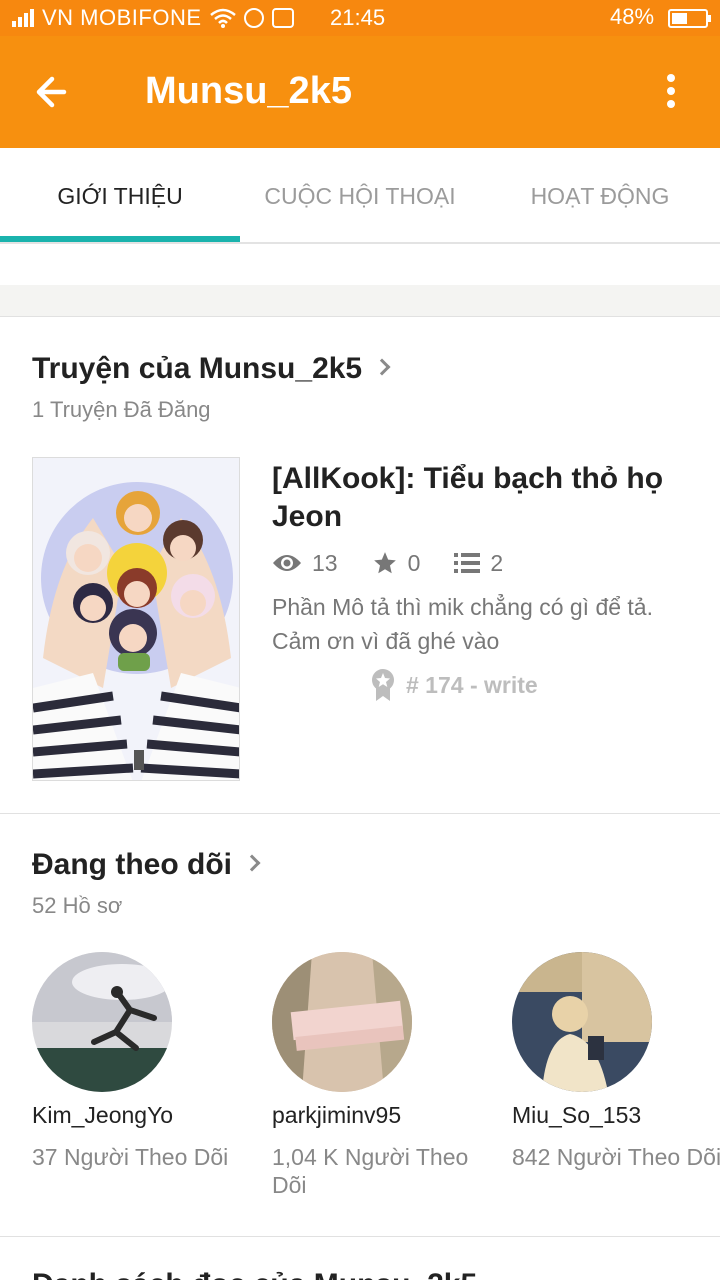 This screenshot has height=1280, width=720. I want to click on following-header: Đang theo dõi, so click(146, 865).